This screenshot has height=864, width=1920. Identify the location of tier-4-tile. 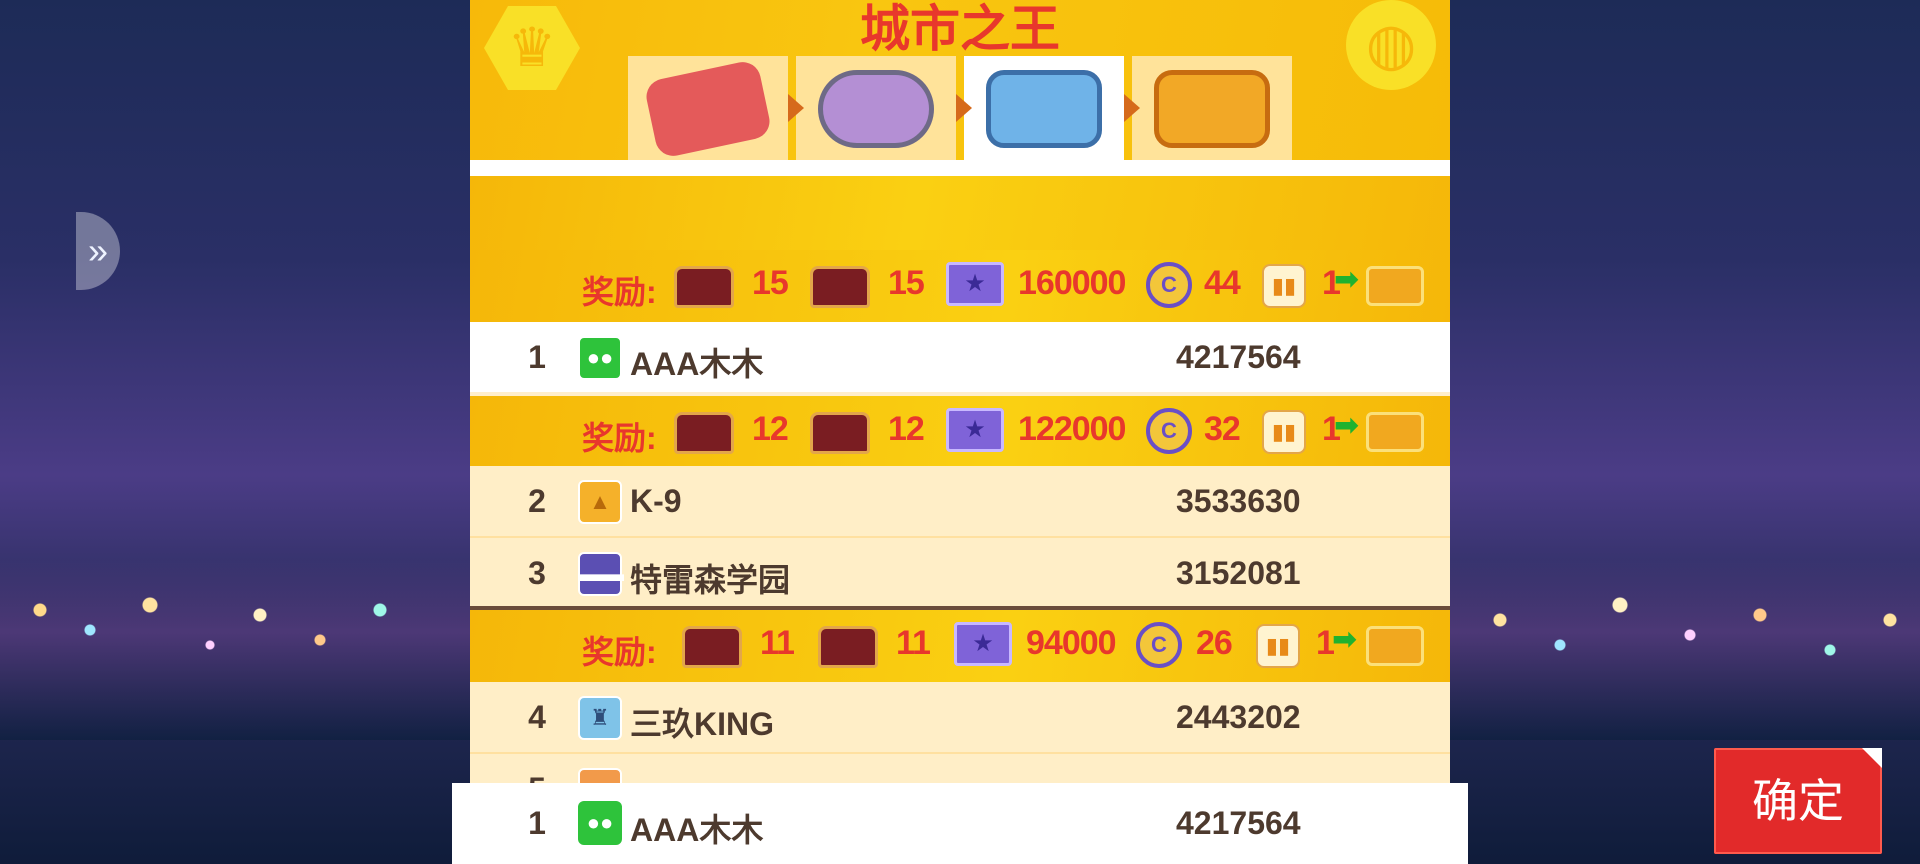
(1212, 108).